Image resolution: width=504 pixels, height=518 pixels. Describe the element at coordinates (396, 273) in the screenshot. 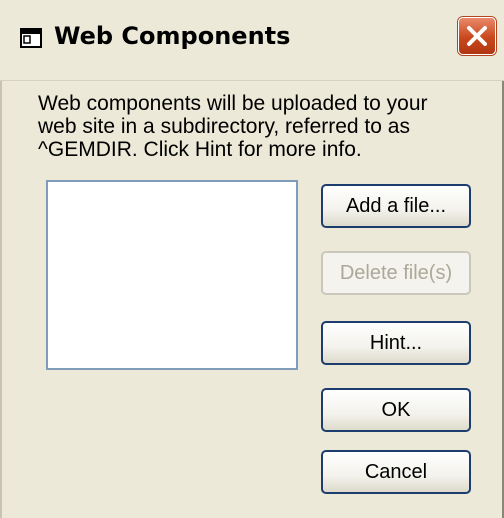

I see `delete-files-button: Delete file(s)` at that location.